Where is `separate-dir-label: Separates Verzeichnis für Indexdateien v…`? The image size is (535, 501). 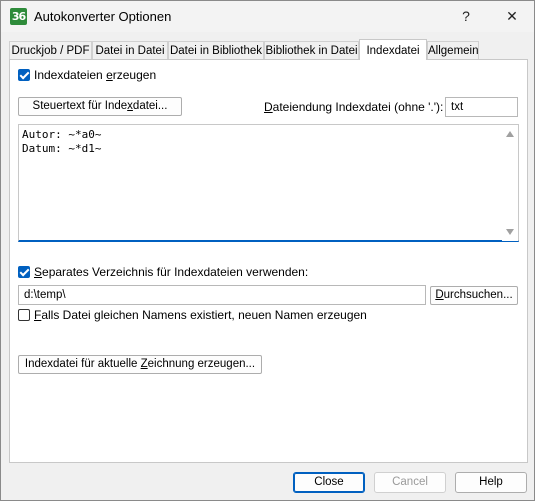 separate-dir-label: Separates Verzeichnis für Indexdateien v… is located at coordinates (171, 272).